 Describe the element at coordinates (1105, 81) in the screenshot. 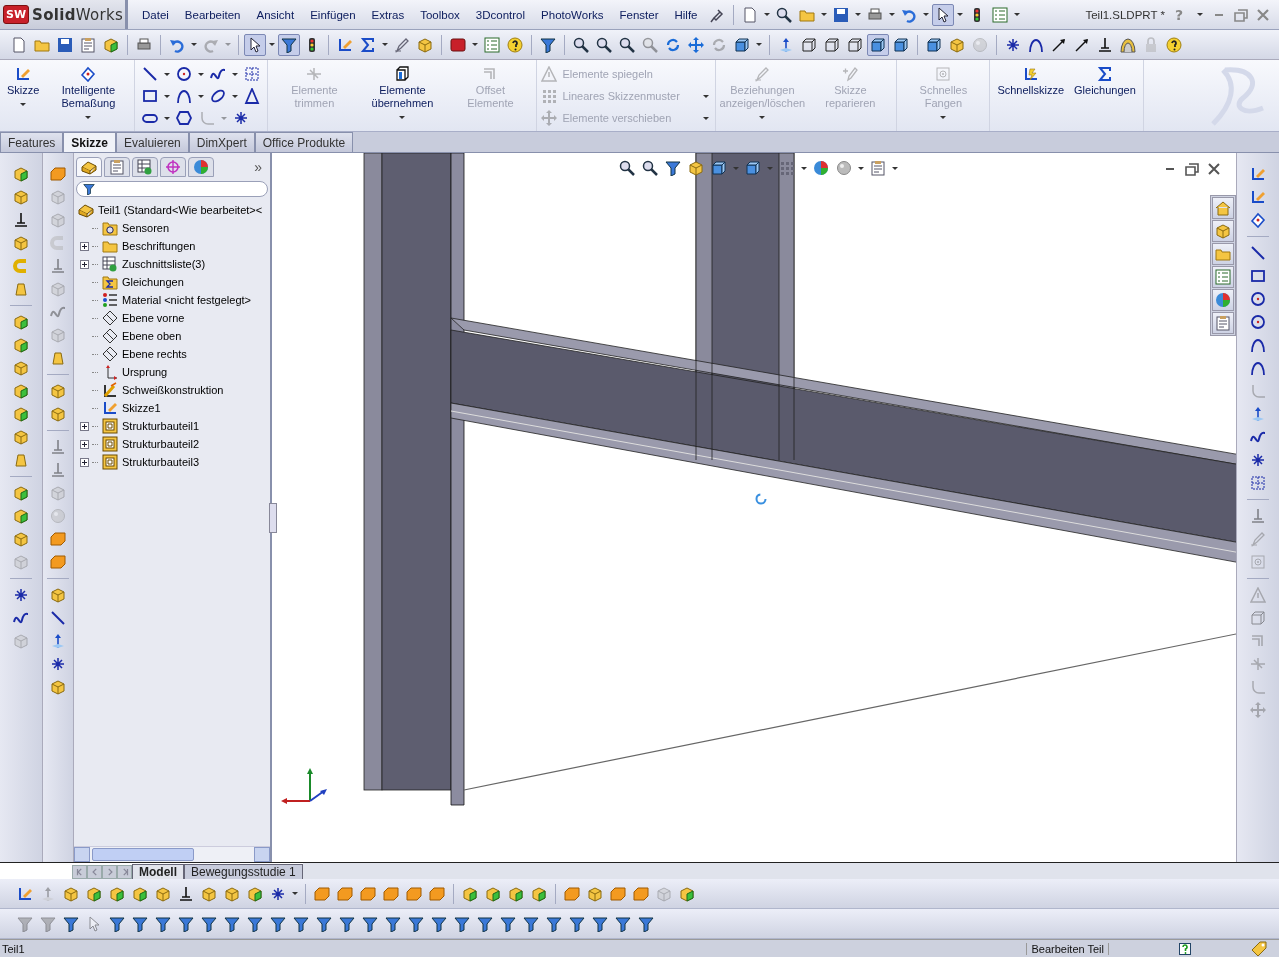

I see `ribbon-button: Gleichungen` at that location.